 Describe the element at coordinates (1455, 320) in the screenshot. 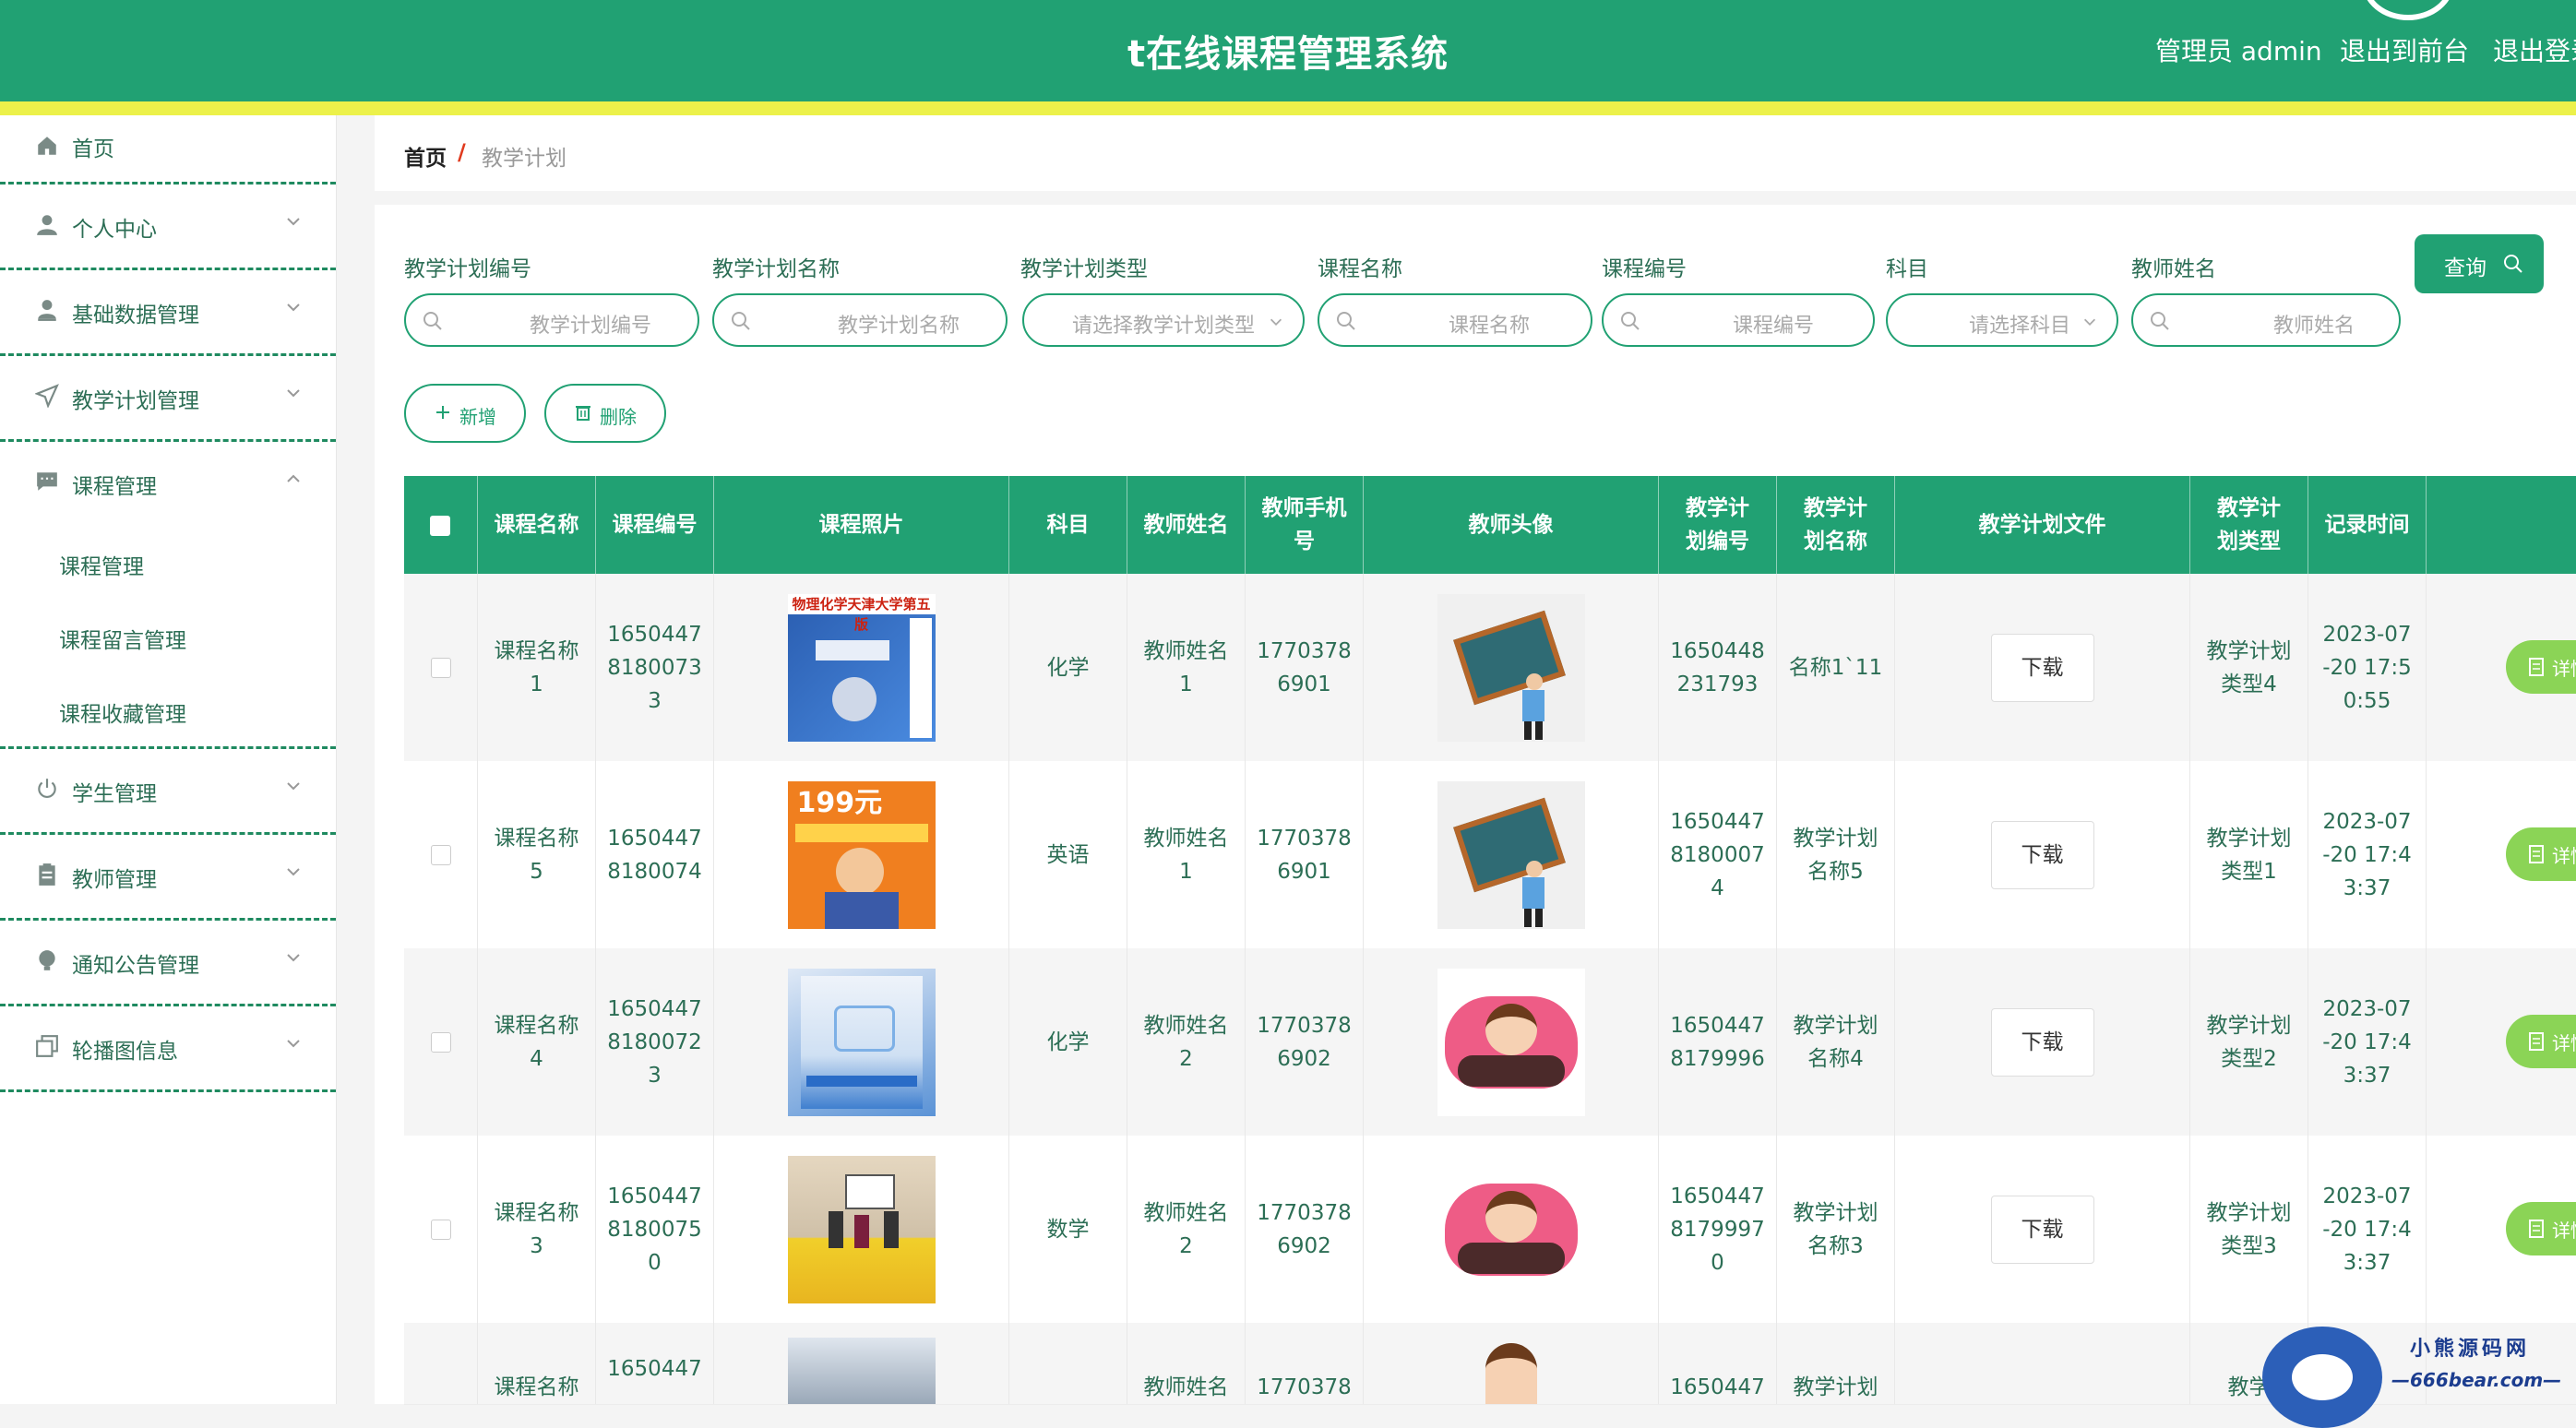

I see `course-name-input: 课程名称` at that location.